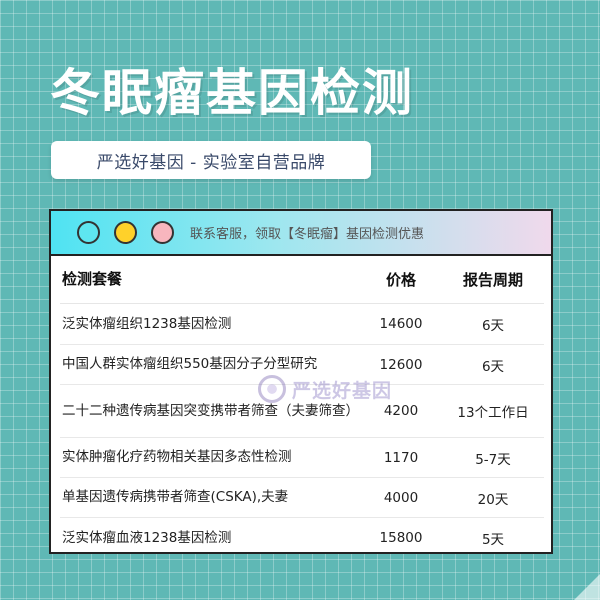  What do you see at coordinates (401, 538) in the screenshot?
I see `package-price: 15800` at bounding box center [401, 538].